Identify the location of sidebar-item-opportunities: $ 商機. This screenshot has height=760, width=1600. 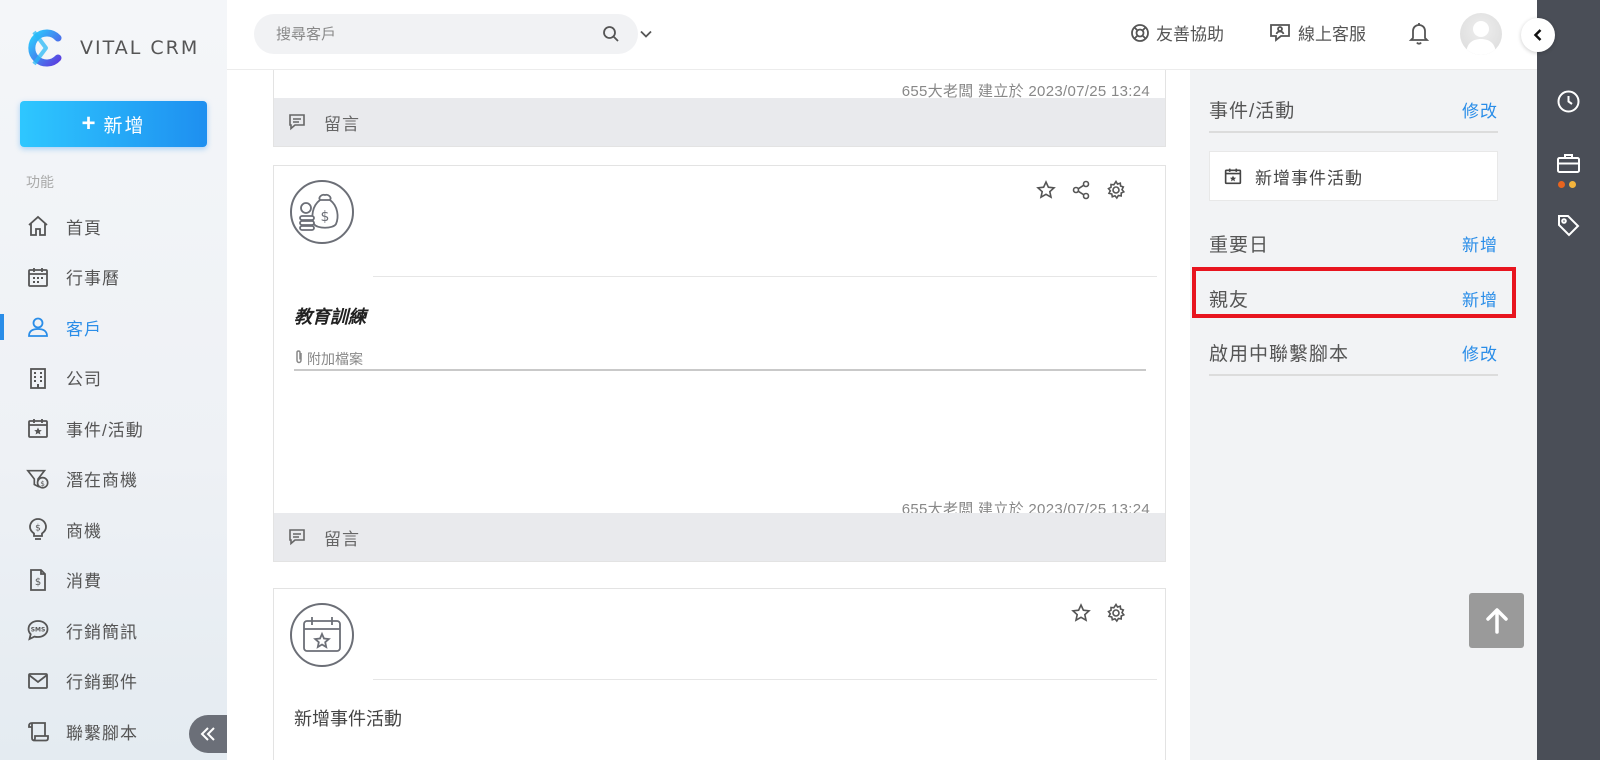
(113, 529).